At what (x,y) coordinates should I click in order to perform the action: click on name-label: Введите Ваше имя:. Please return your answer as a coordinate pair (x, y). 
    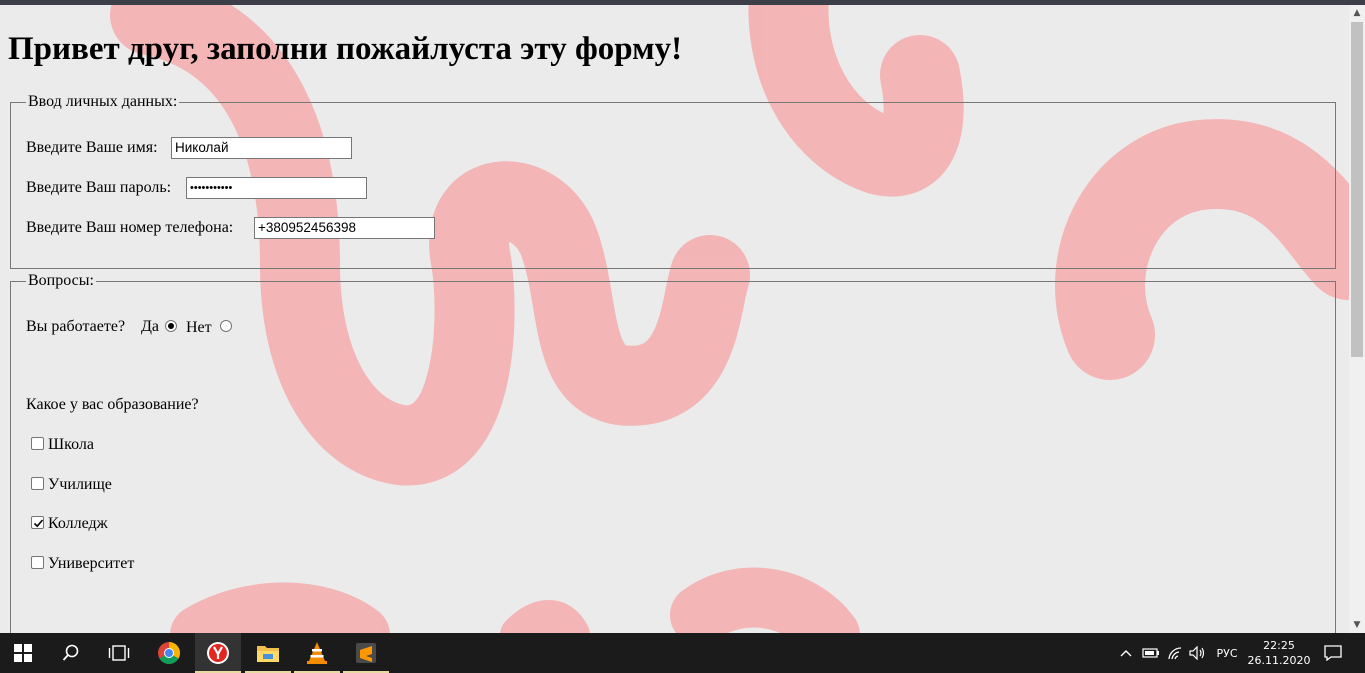
    Looking at the image, I should click on (92, 147).